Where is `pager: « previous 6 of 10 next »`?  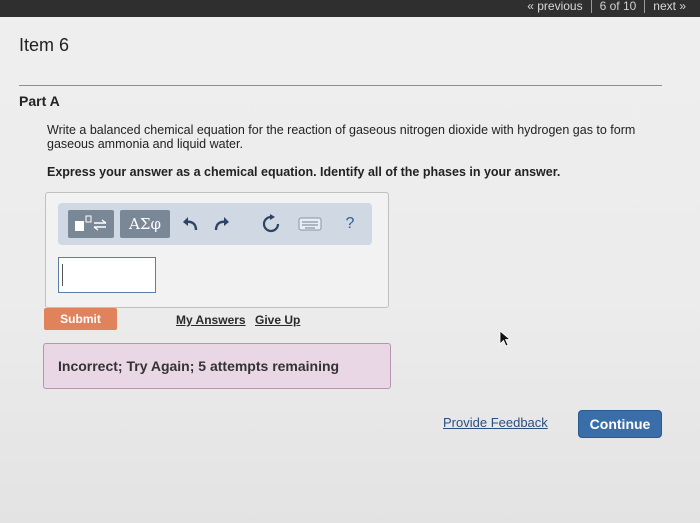
pager: « previous 6 of 10 next » is located at coordinates (613, 7).